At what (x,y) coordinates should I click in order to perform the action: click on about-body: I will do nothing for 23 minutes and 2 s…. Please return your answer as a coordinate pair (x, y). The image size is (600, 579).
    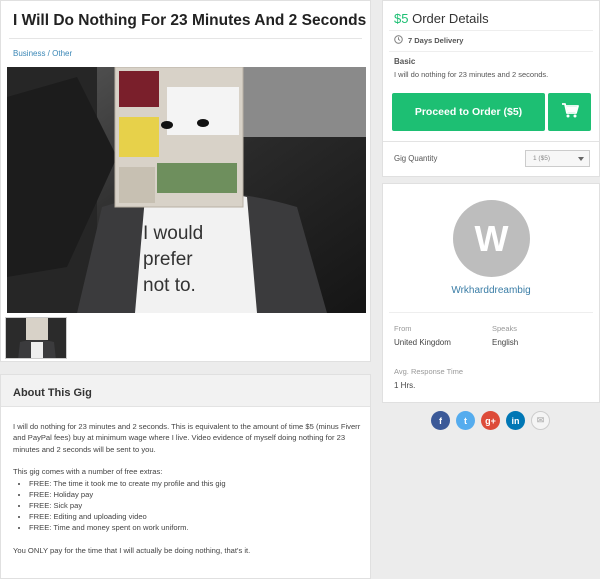
    Looking at the image, I should click on (188, 494).